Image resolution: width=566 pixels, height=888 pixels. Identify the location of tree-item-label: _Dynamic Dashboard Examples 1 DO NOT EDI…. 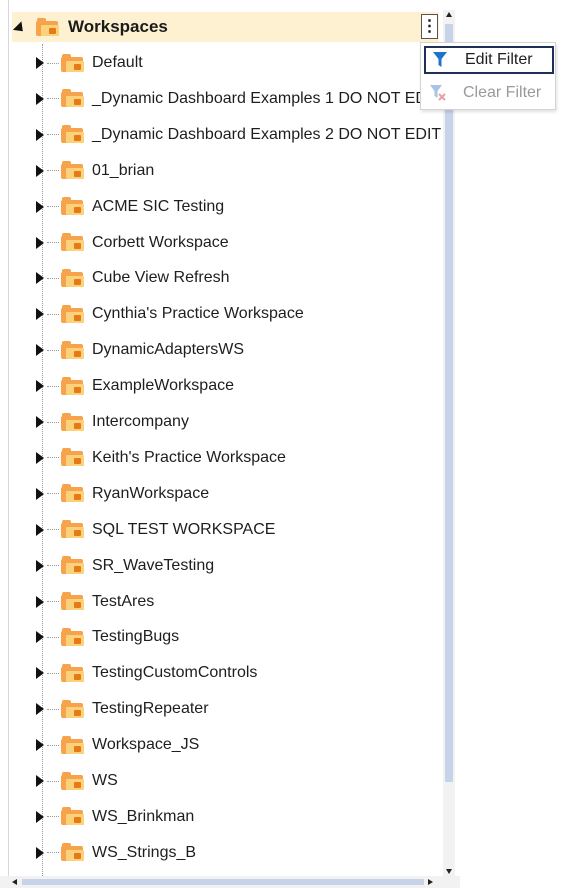
(267, 98).